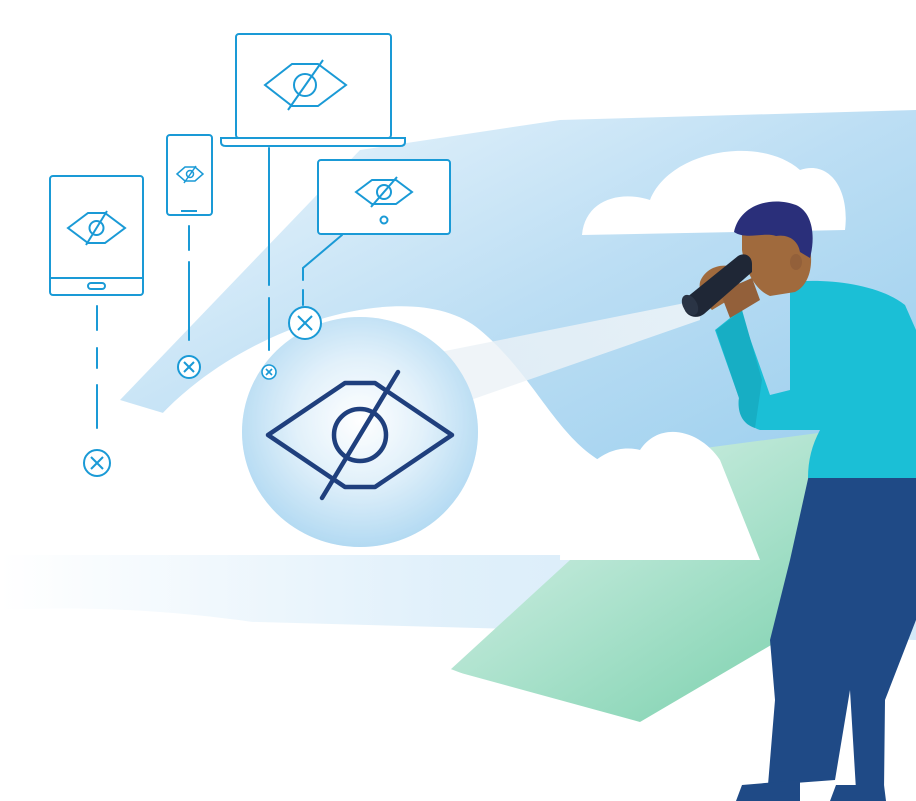 The width and height of the screenshot is (916, 801). What do you see at coordinates (384, 197) in the screenshot?
I see `monitor-device` at bounding box center [384, 197].